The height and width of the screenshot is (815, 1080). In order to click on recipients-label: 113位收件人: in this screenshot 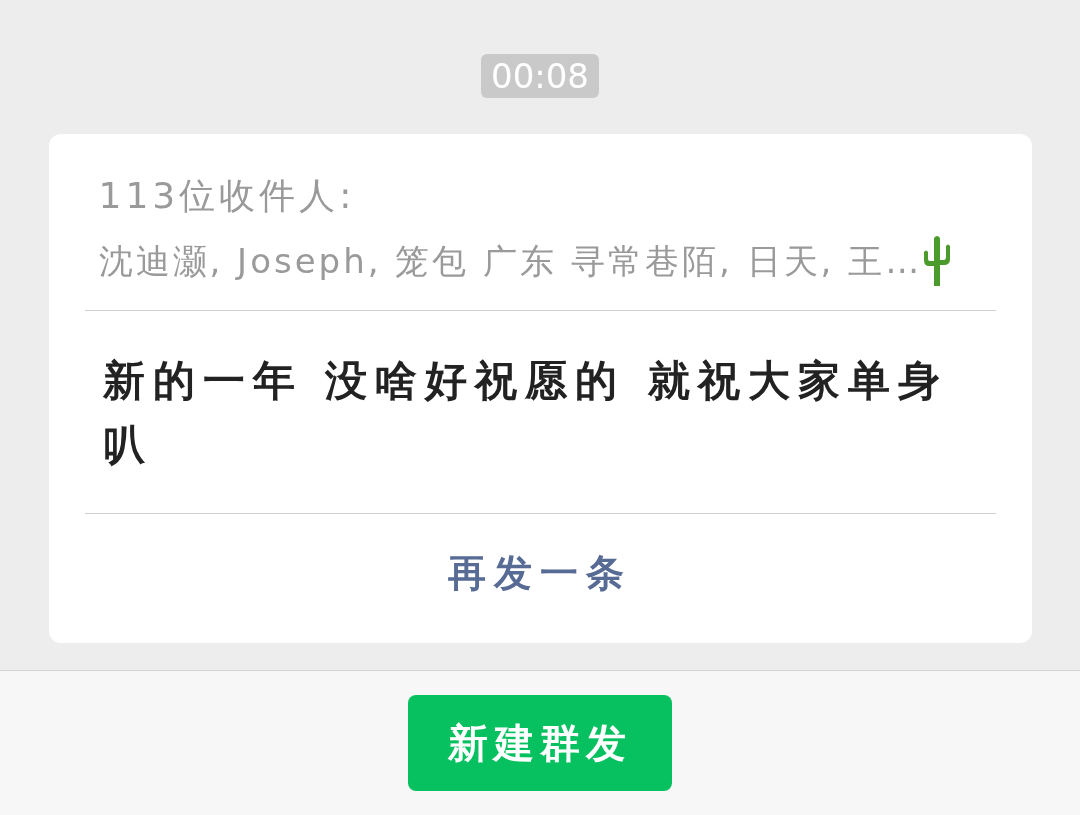, I will do `click(227, 196)`.